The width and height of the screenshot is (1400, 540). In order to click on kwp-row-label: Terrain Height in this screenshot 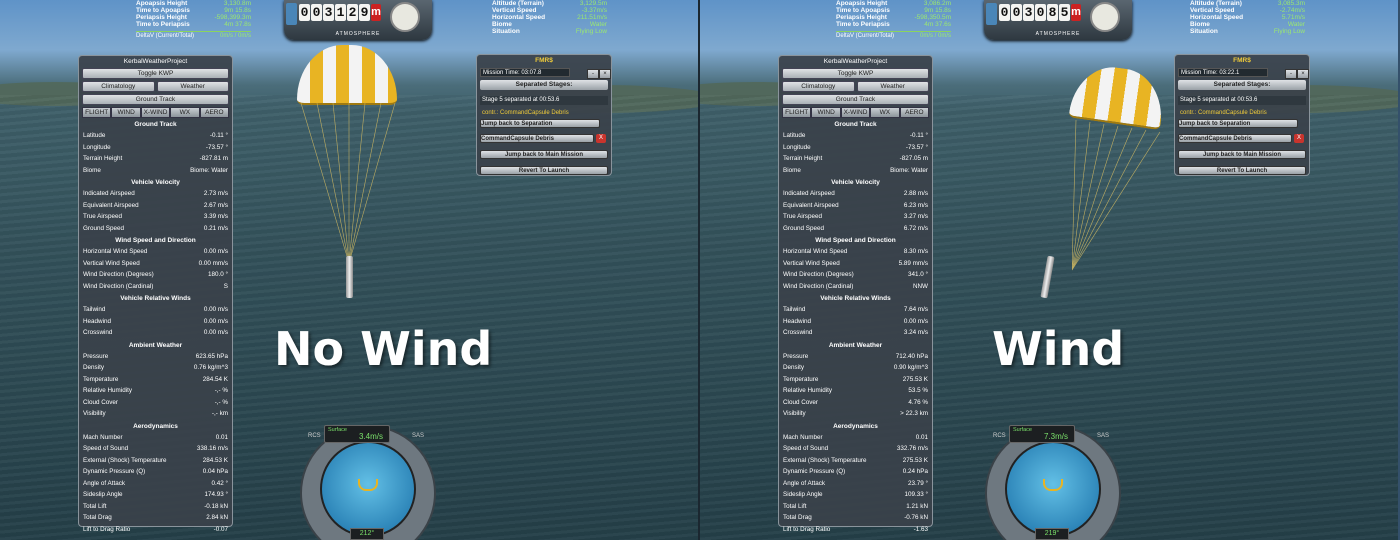, I will do `click(103, 158)`.